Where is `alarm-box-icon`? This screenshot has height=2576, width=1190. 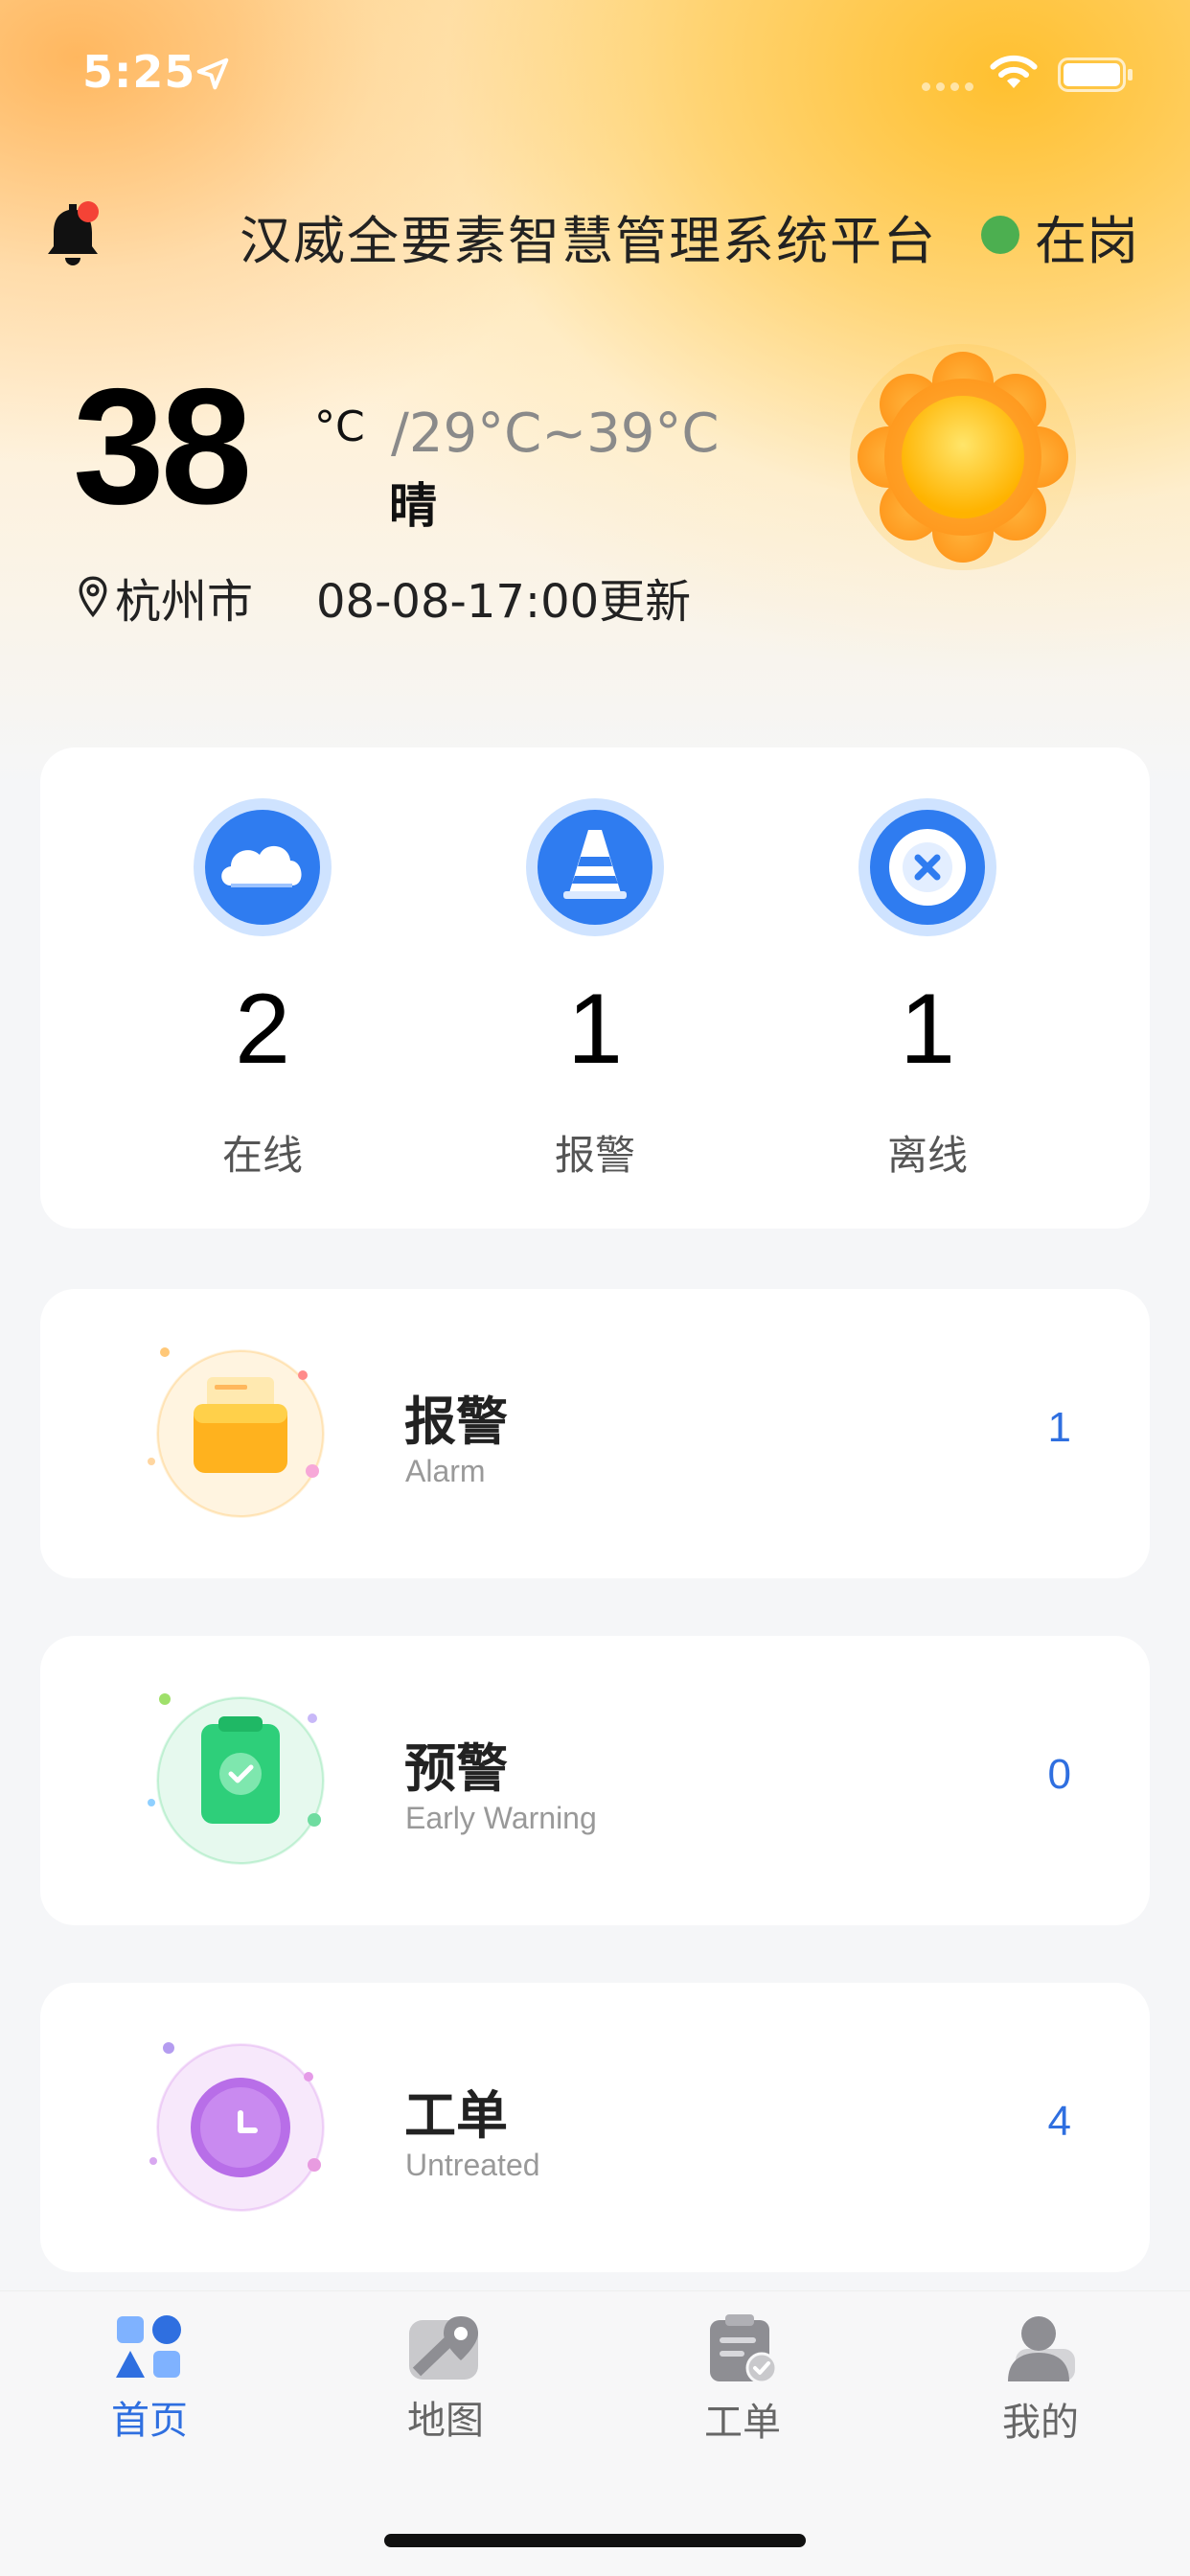 alarm-box-icon is located at coordinates (237, 1433).